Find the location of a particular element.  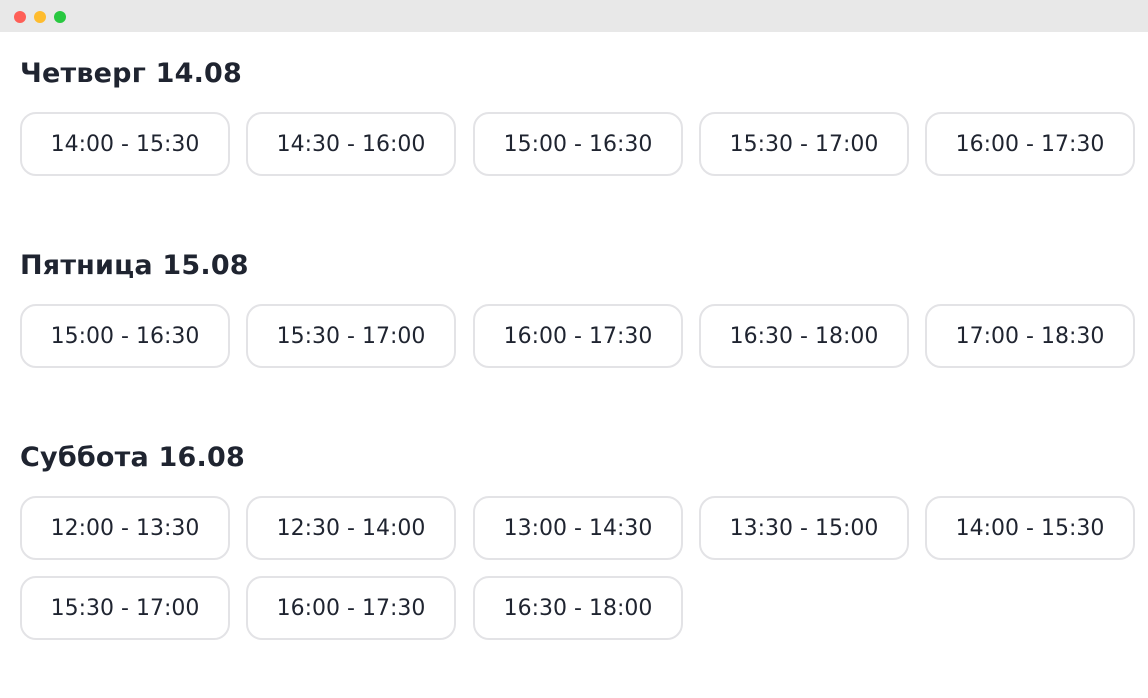

window-maximize-button is located at coordinates (60, 17).